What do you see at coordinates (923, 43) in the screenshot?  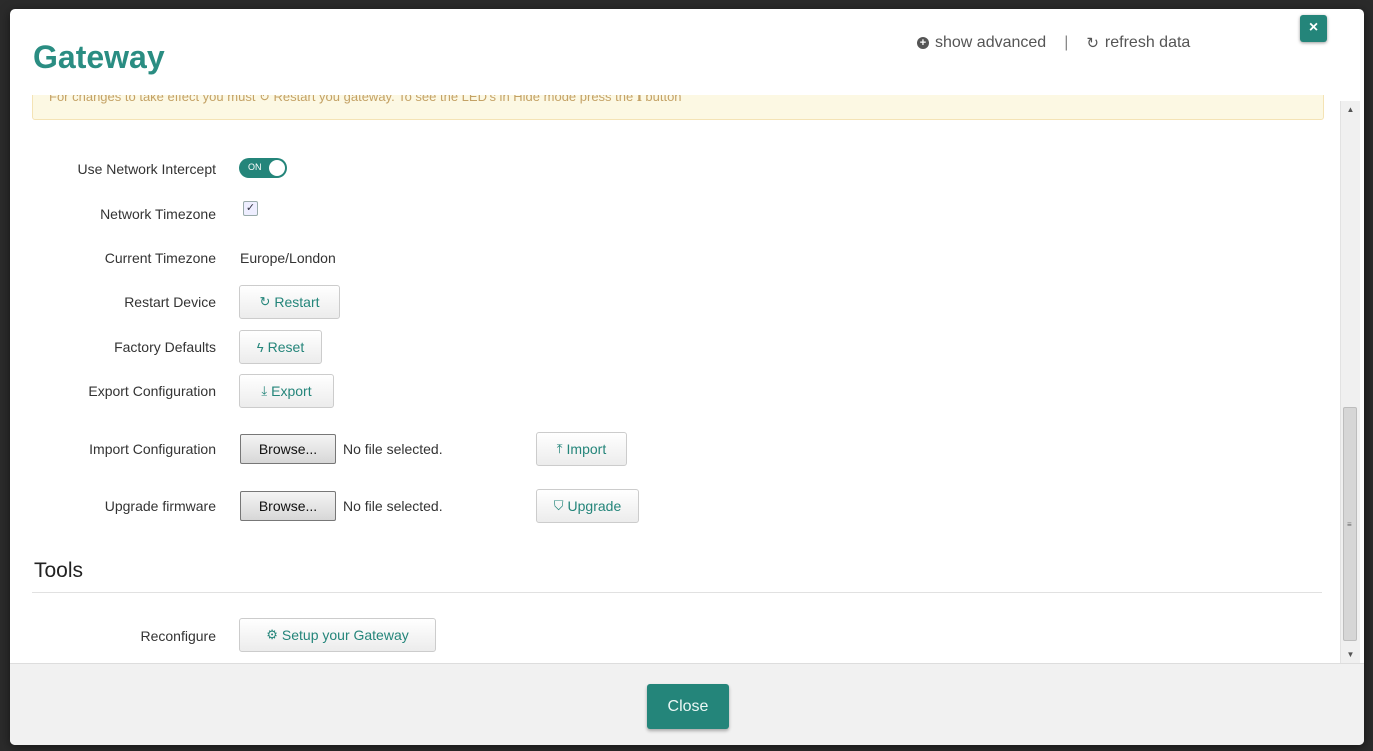 I see `plus-circle-icon: +` at bounding box center [923, 43].